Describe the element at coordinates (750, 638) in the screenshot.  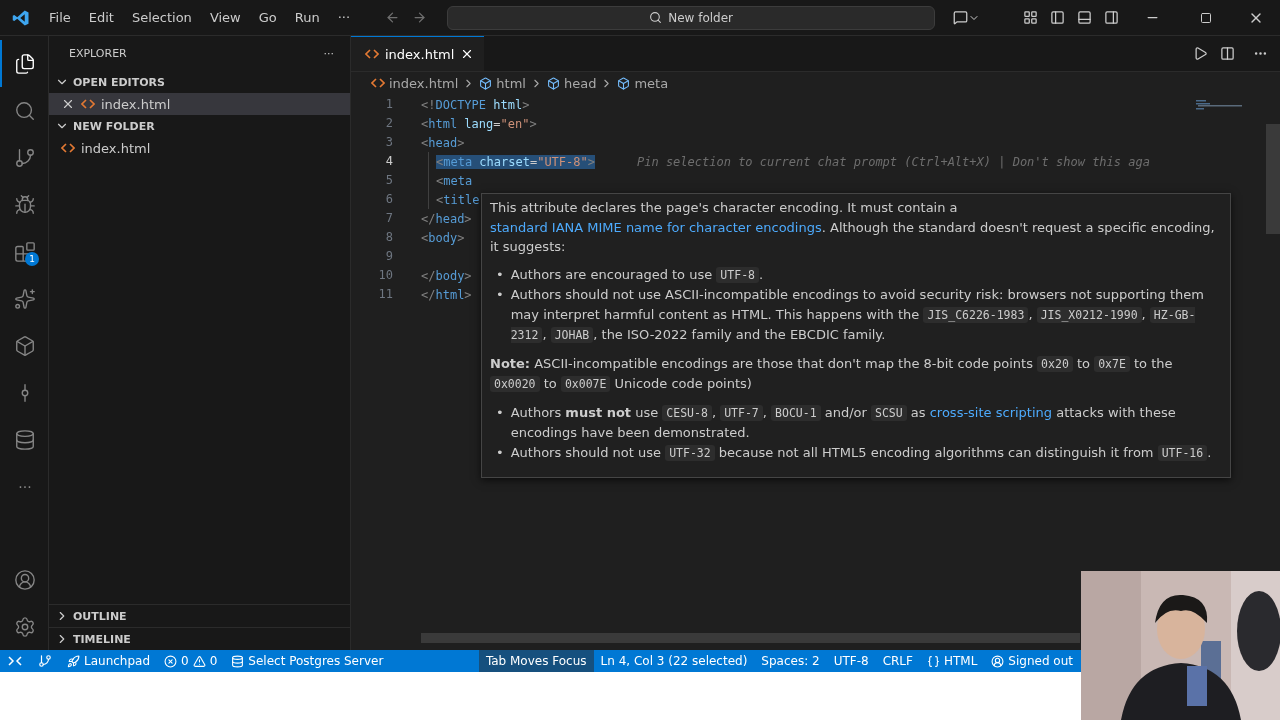
I see `horizontal-scrollbar` at that location.